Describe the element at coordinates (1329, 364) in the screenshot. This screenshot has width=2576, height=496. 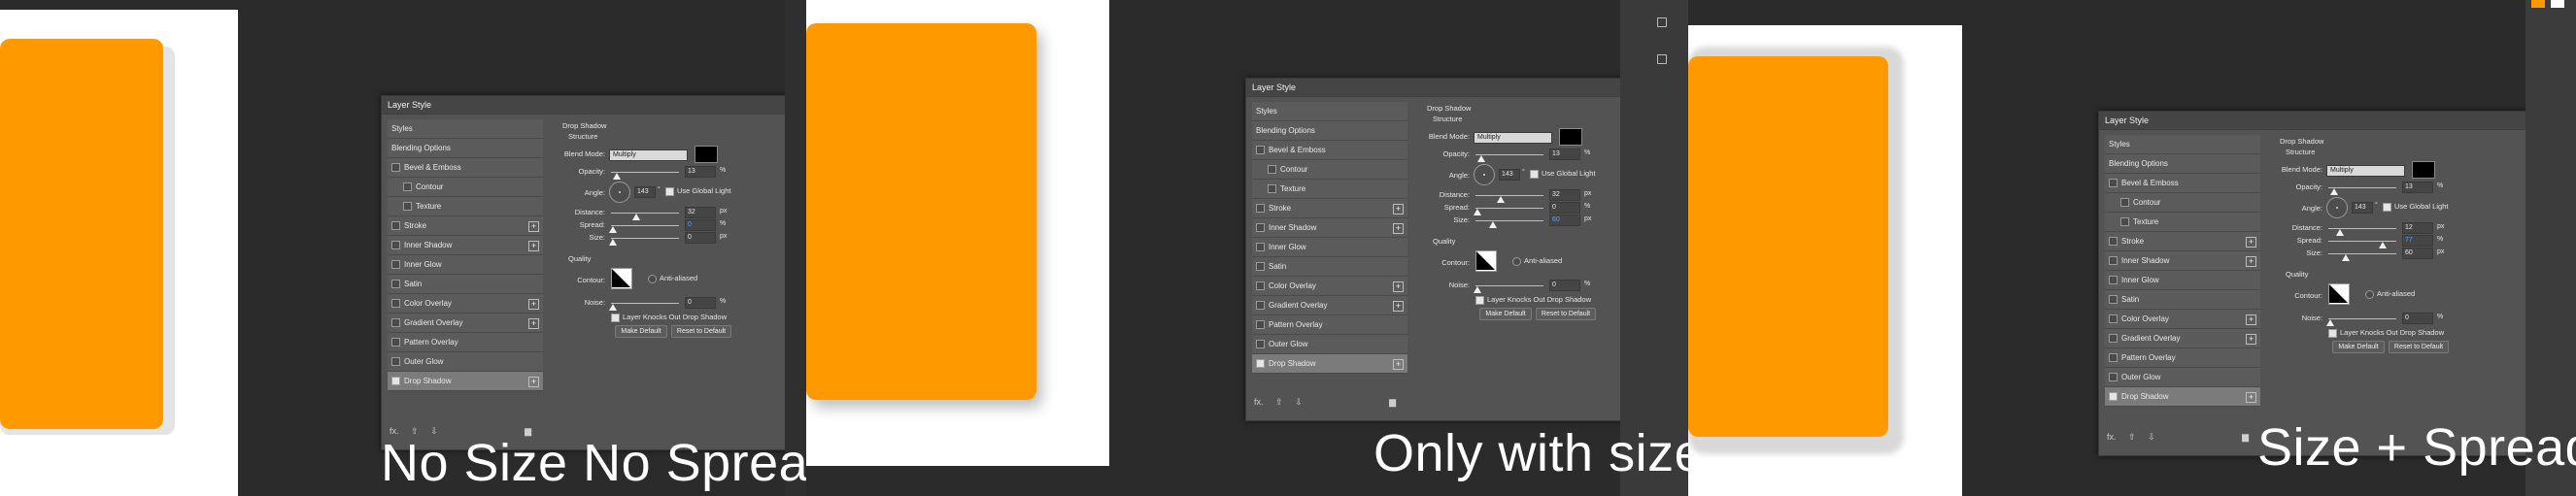
I see `style-drop-shadow: Drop Shadow +` at that location.